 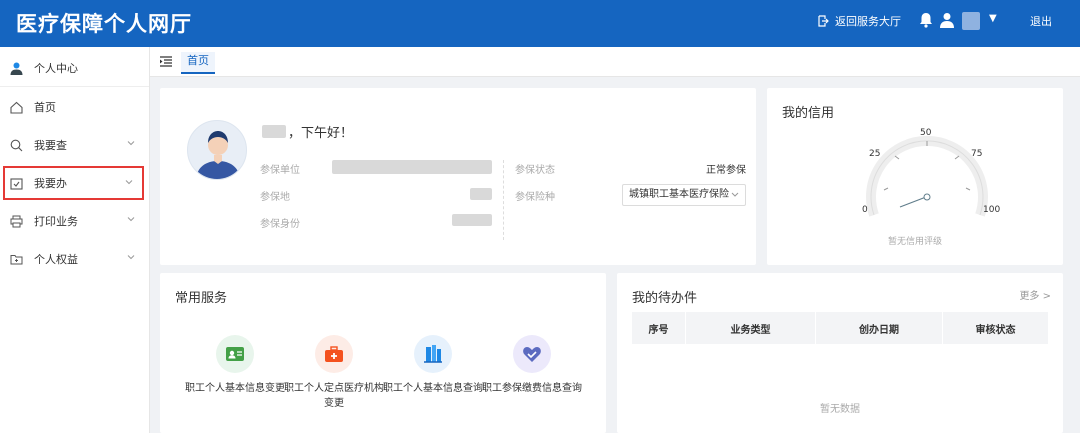 What do you see at coordinates (532, 388) in the screenshot?
I see `service-label: 职工参保缴费信息查询` at bounding box center [532, 388].